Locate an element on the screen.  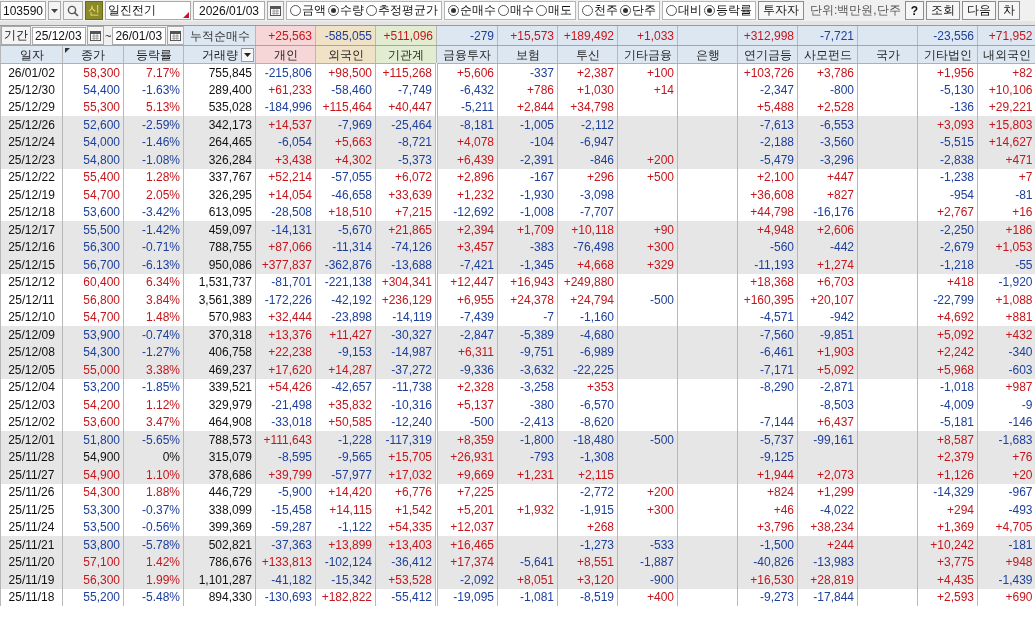
radio-option: 추정평균가 is located at coordinates (402, 10).